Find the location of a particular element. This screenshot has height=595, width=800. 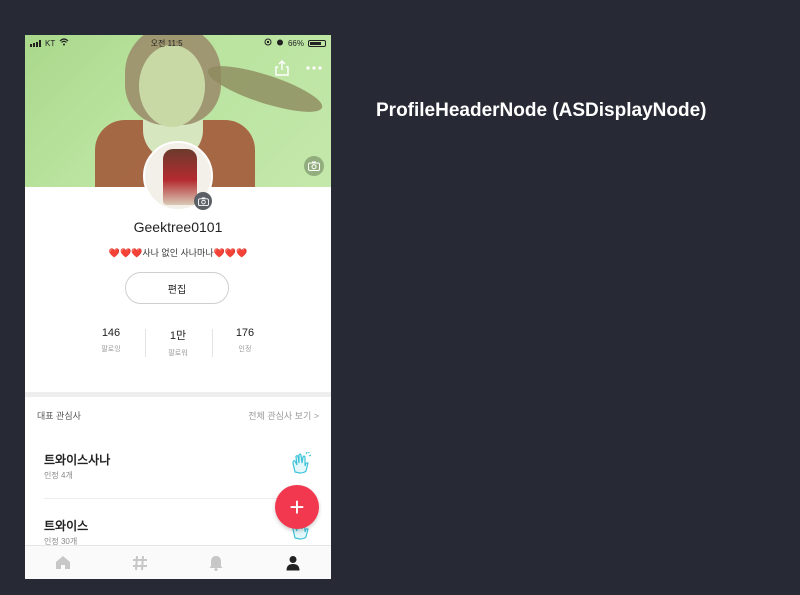

hashtag-icon is located at coordinates (139, 562).